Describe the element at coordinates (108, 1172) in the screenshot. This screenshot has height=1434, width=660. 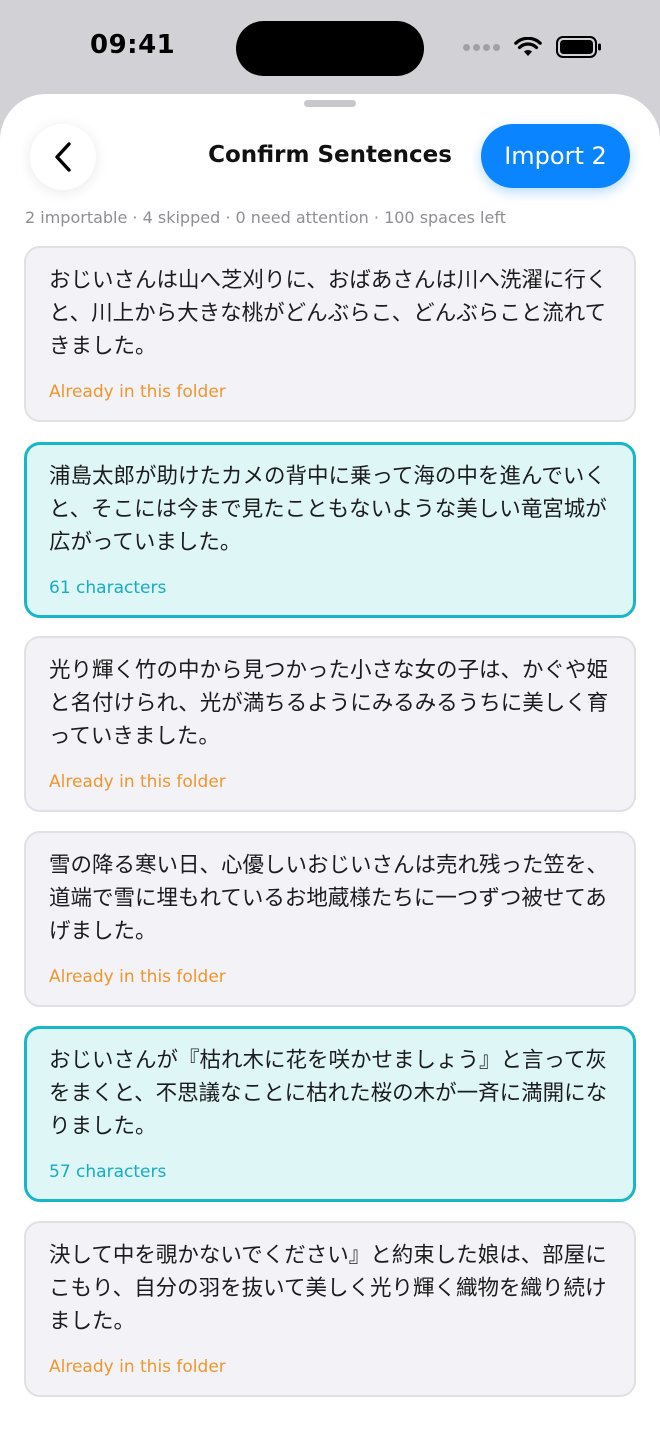
I see `sentence-status: 57 characters` at that location.